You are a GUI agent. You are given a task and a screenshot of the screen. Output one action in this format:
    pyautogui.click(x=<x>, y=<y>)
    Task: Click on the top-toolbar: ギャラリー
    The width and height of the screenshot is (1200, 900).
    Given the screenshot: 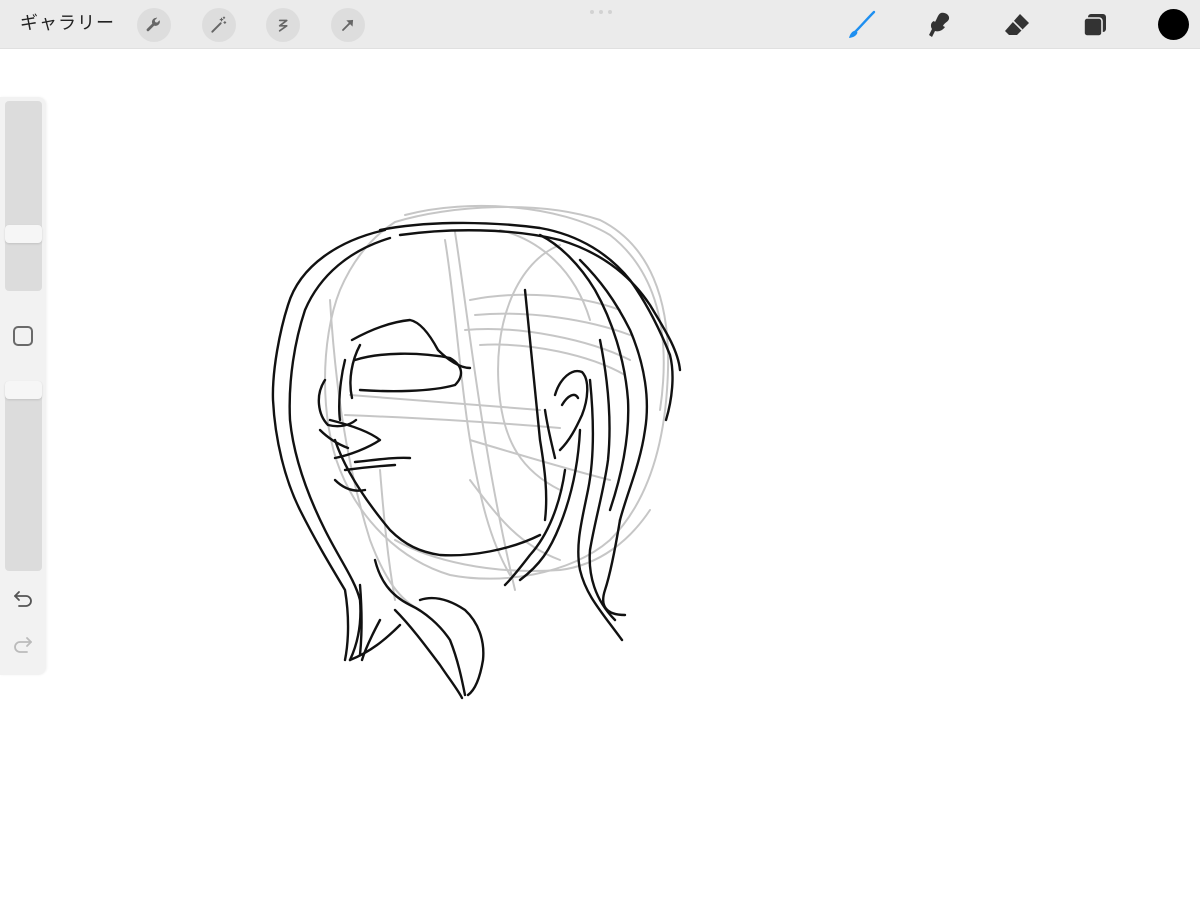 What is the action you would take?
    pyautogui.click(x=600, y=24)
    